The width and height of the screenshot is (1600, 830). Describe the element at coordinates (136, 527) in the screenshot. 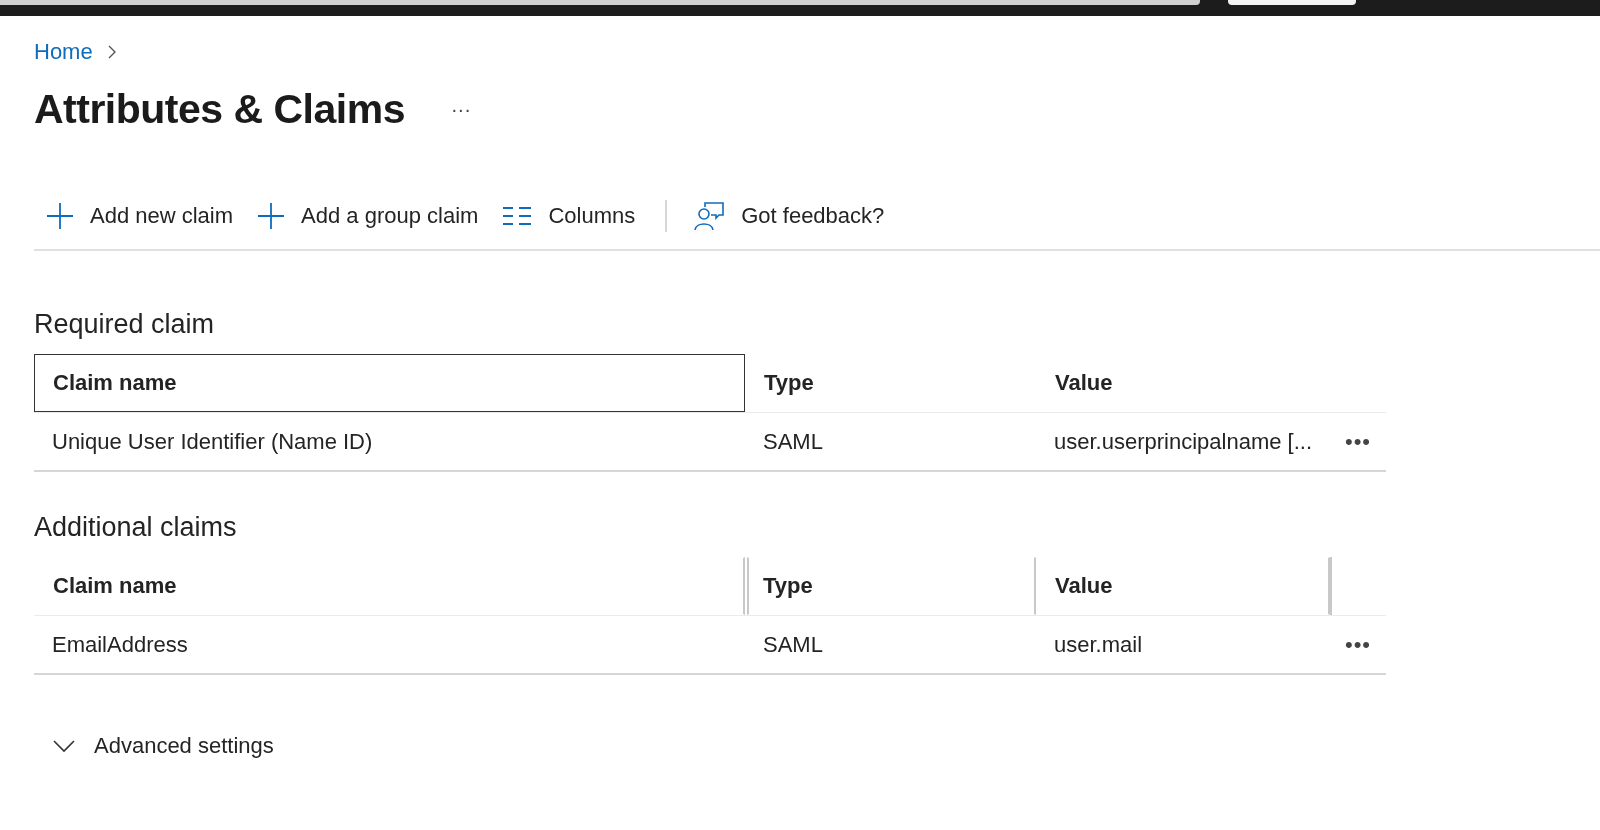

I see `section-heading: Additional claims` at that location.